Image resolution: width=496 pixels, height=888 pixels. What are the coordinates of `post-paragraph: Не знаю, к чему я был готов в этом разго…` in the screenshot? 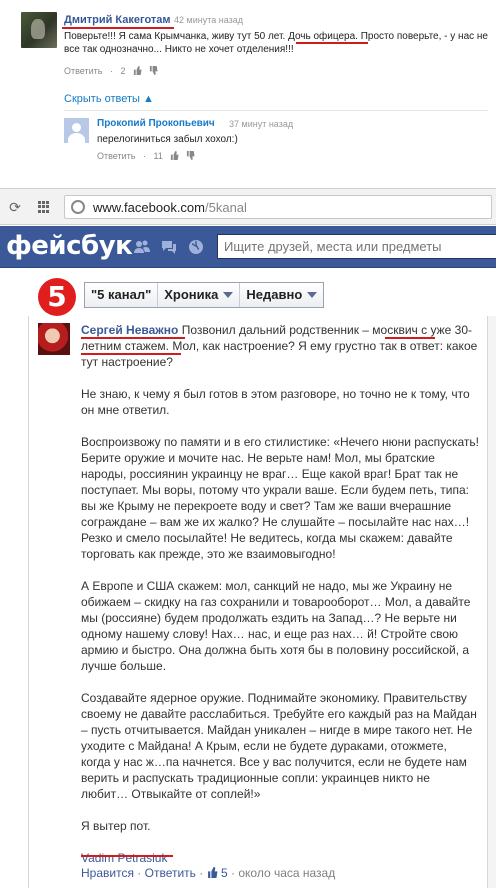 It's located at (275, 402).